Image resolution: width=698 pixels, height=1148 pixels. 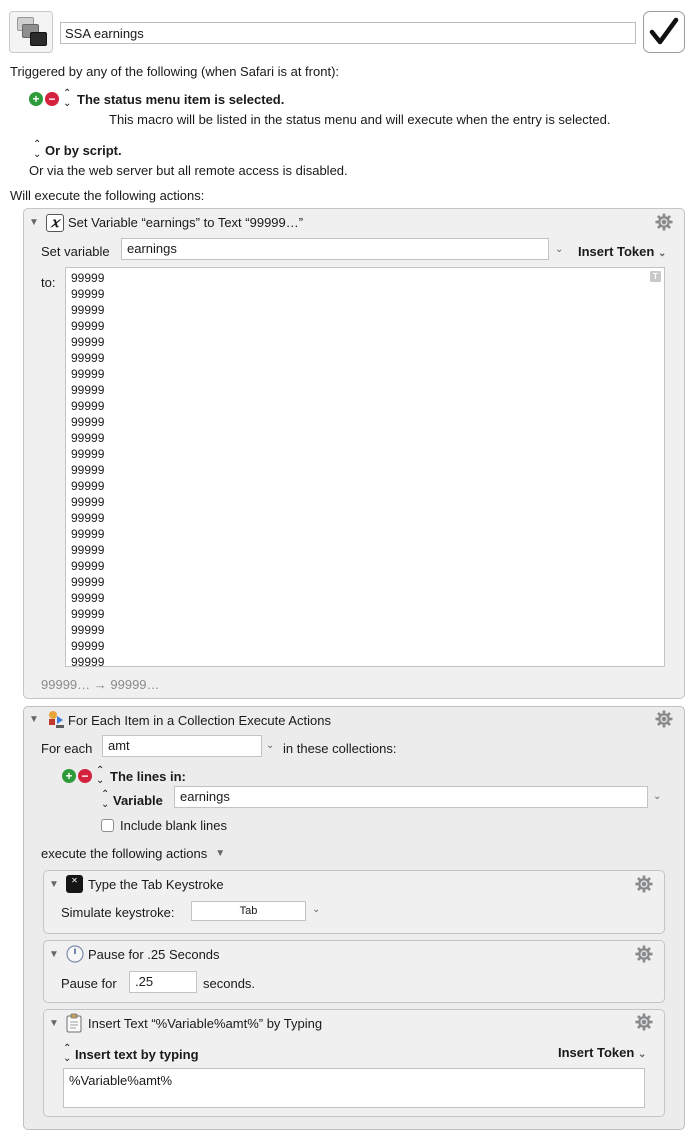 What do you see at coordinates (270, 745) in the screenshot?
I see `loop-variable-dropdown-icon: ⌄` at bounding box center [270, 745].